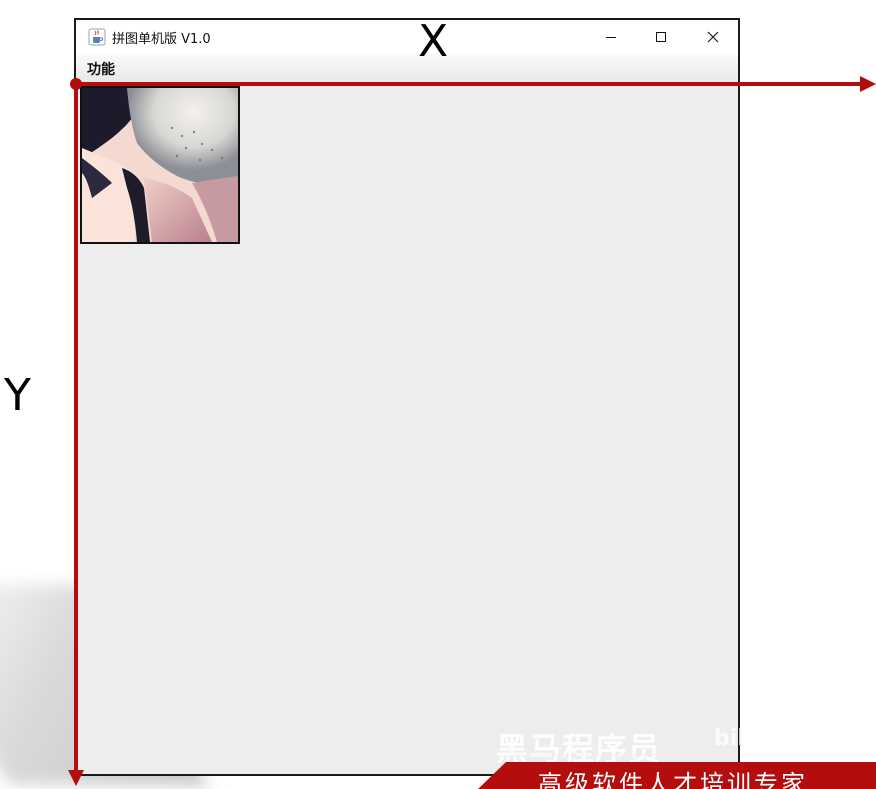  I want to click on y-axis-arrow, so click(76, 435).